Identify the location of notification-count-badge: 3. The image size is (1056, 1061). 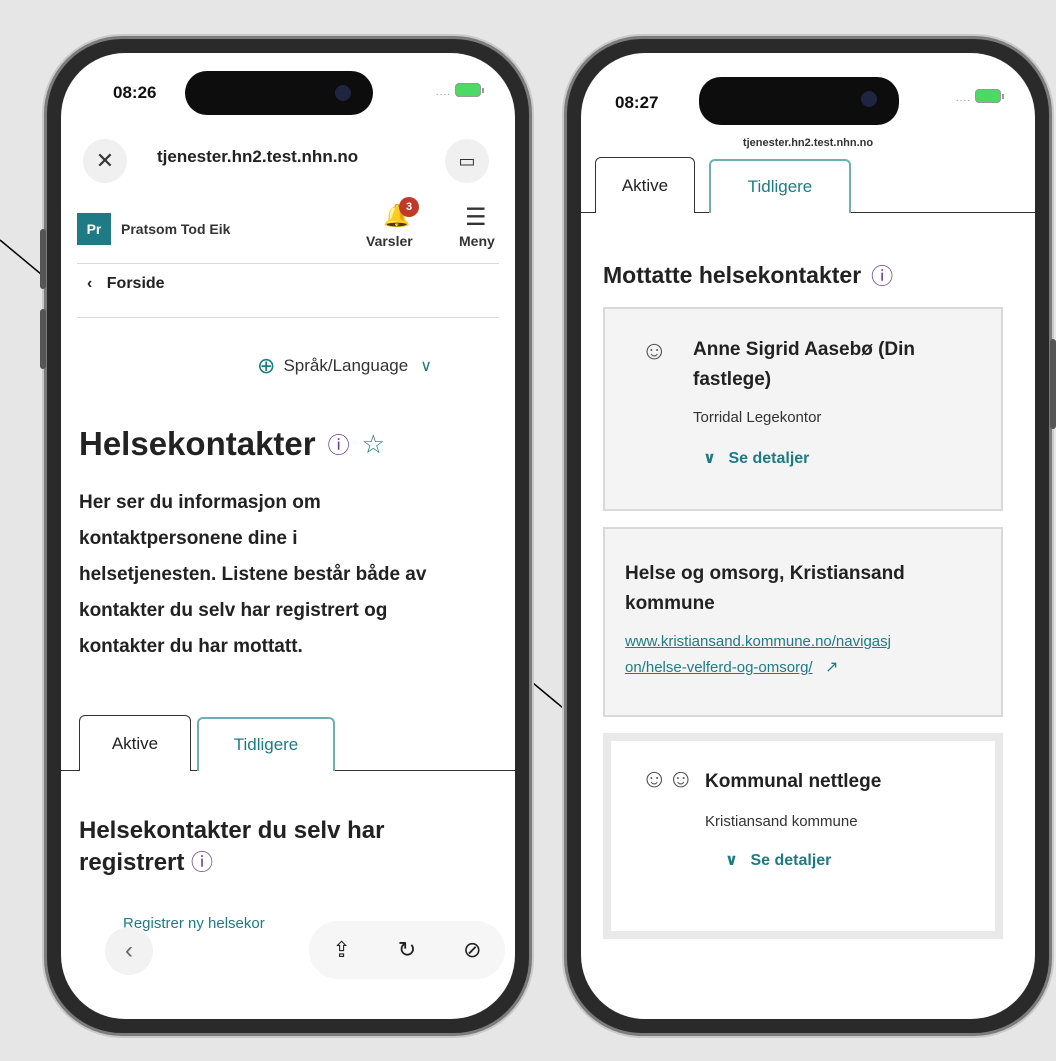
(409, 207).